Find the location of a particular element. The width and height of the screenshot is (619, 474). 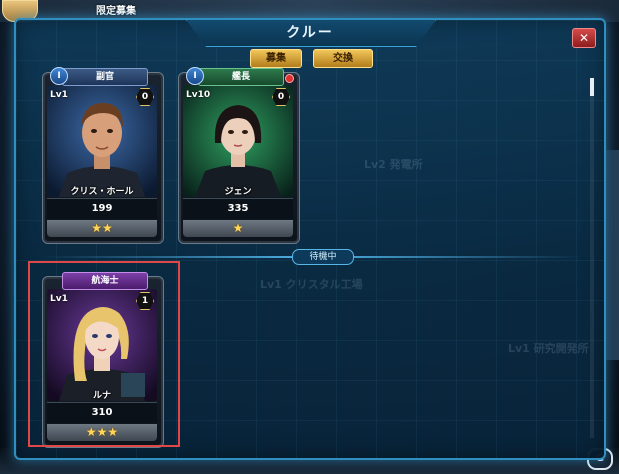

bg-building-label: Lv1 クリスタル工場 is located at coordinates (311, 284).